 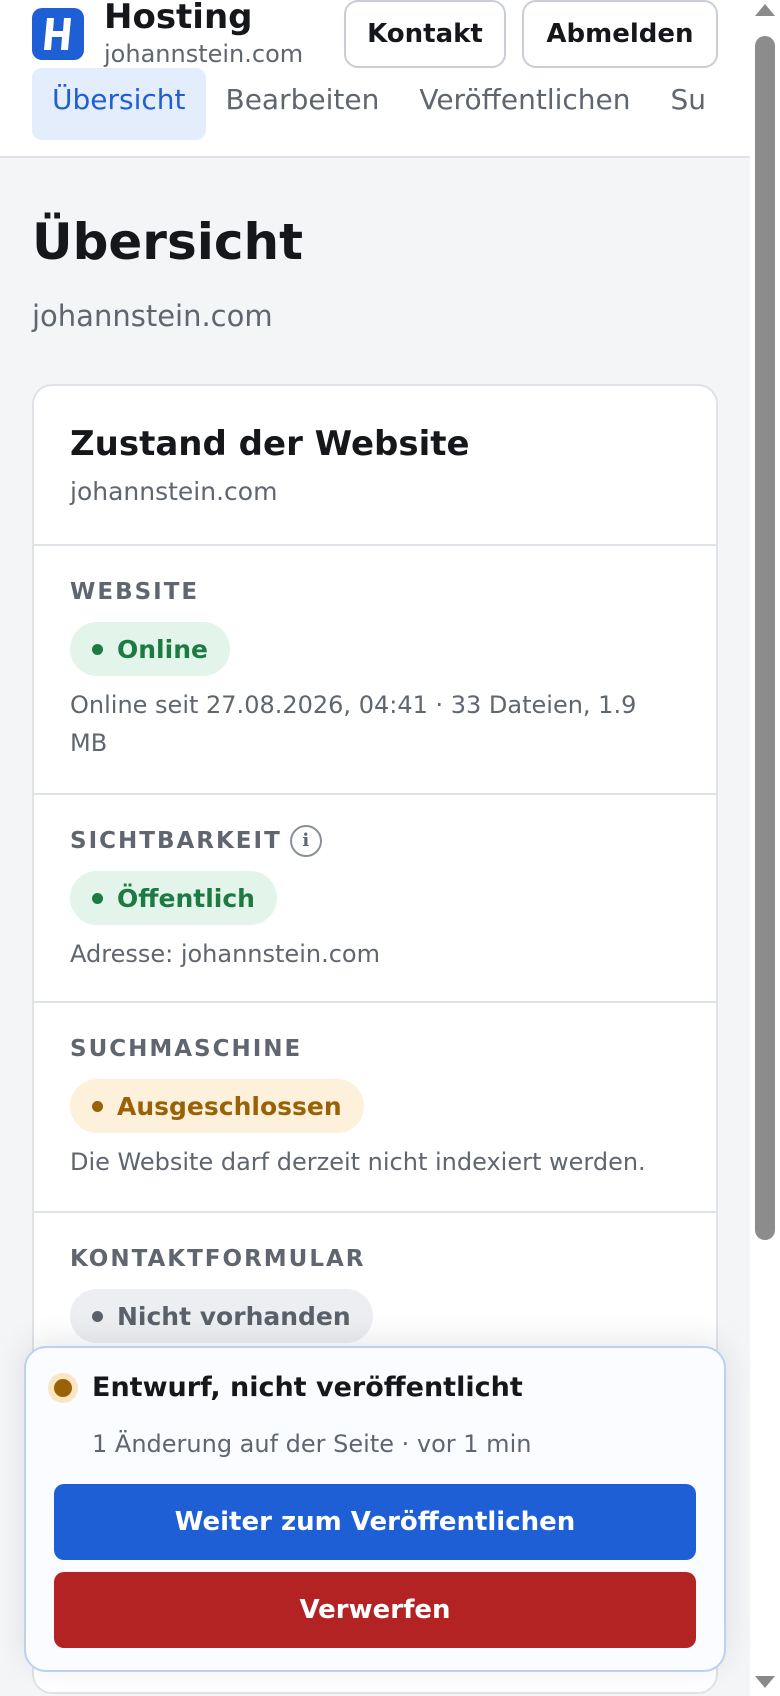 I want to click on main-tabs: Übersicht Bearbeiten Veröffentlichen Su, so click(x=379, y=104).